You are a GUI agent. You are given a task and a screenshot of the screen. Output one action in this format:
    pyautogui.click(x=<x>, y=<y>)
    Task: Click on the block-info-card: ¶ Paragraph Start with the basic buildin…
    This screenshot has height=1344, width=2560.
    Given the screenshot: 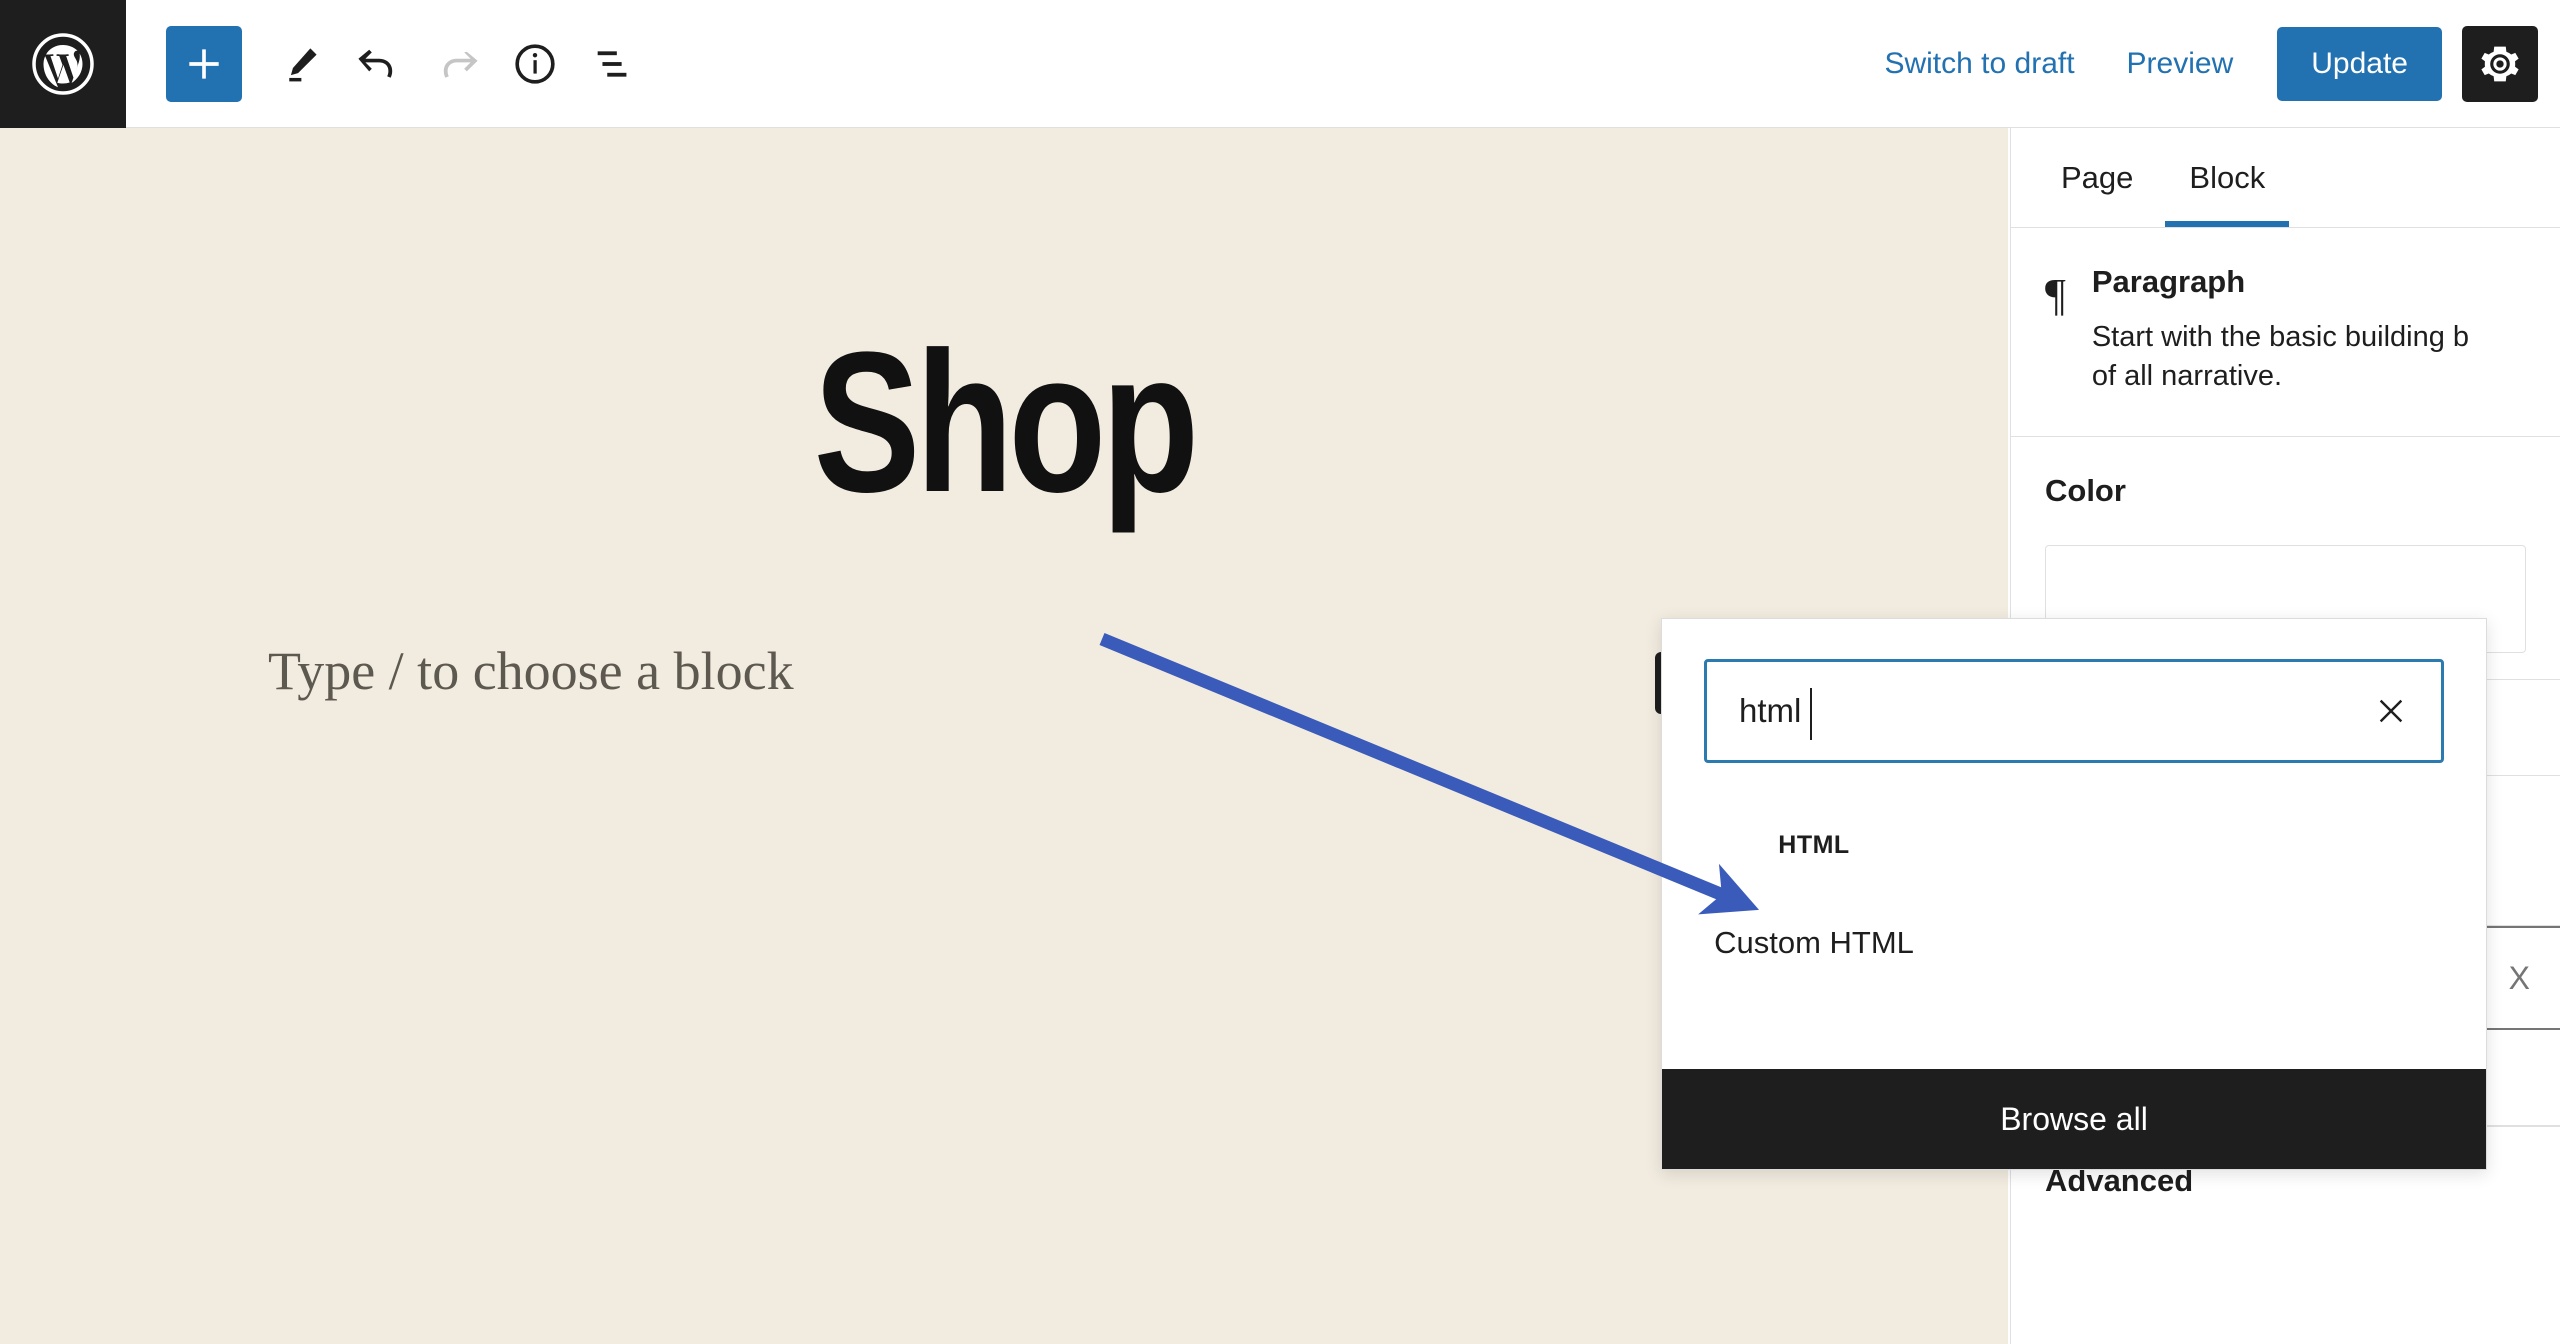 What is the action you would take?
    pyautogui.click(x=2285, y=333)
    